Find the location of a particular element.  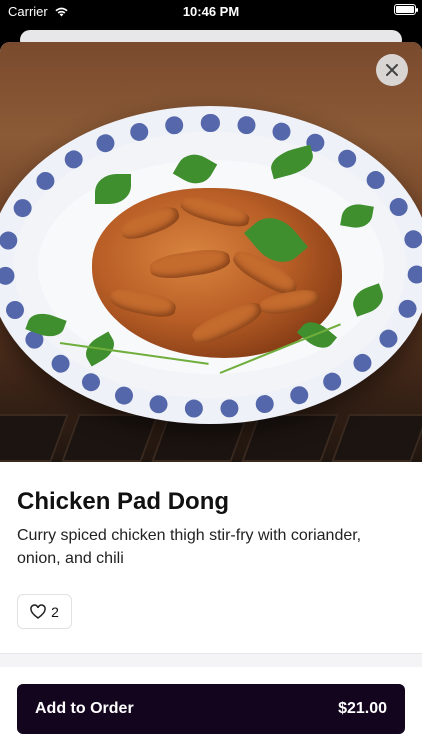

order-price: $21.00 is located at coordinates (362, 708).